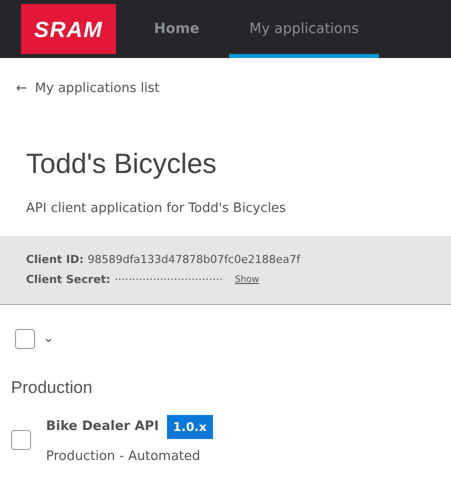 The width and height of the screenshot is (451, 496). I want to click on back-arrow-icon: ←, so click(21, 88).